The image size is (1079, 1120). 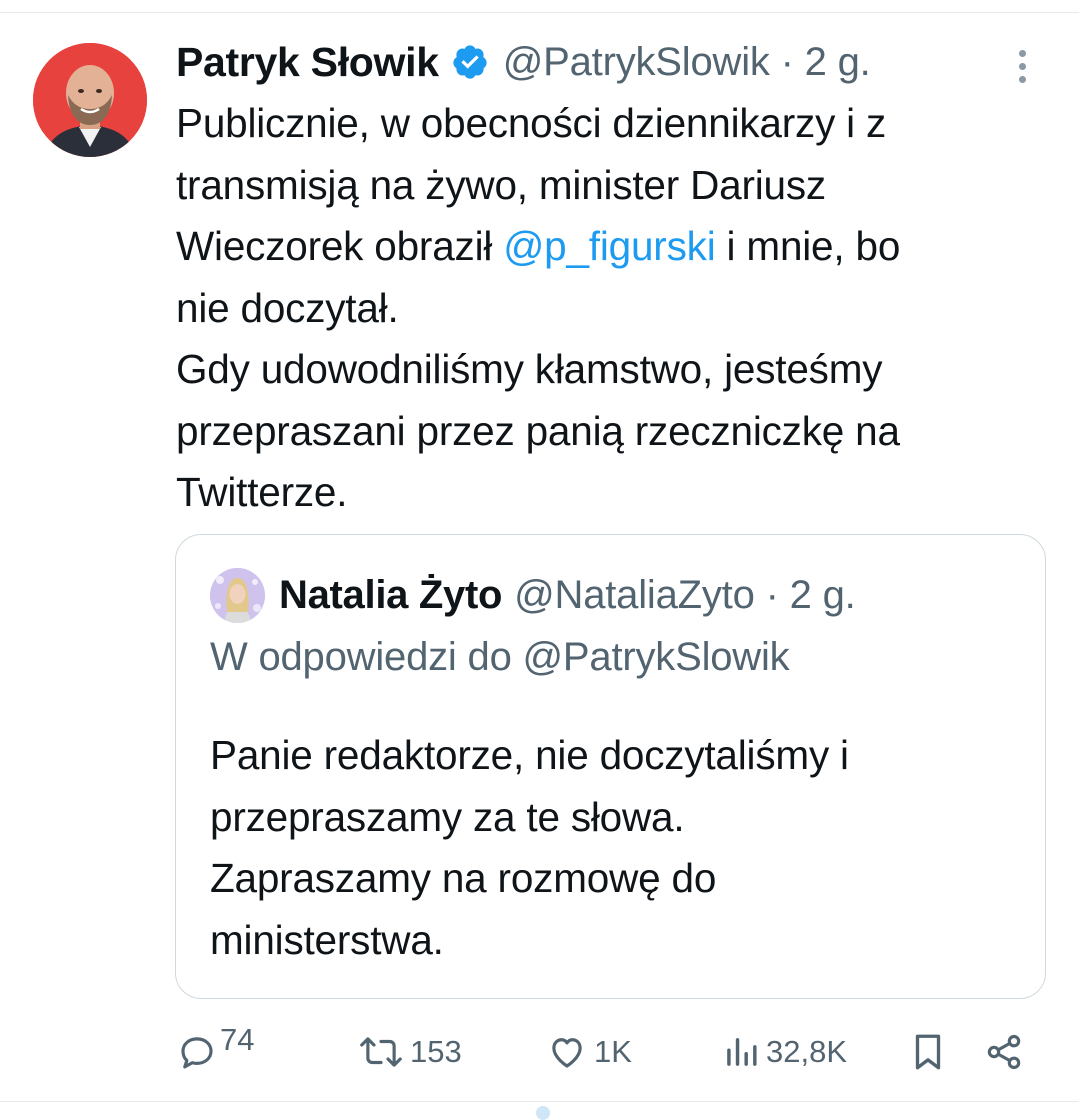 What do you see at coordinates (237, 1039) in the screenshot?
I see `reply-count: 74` at bounding box center [237, 1039].